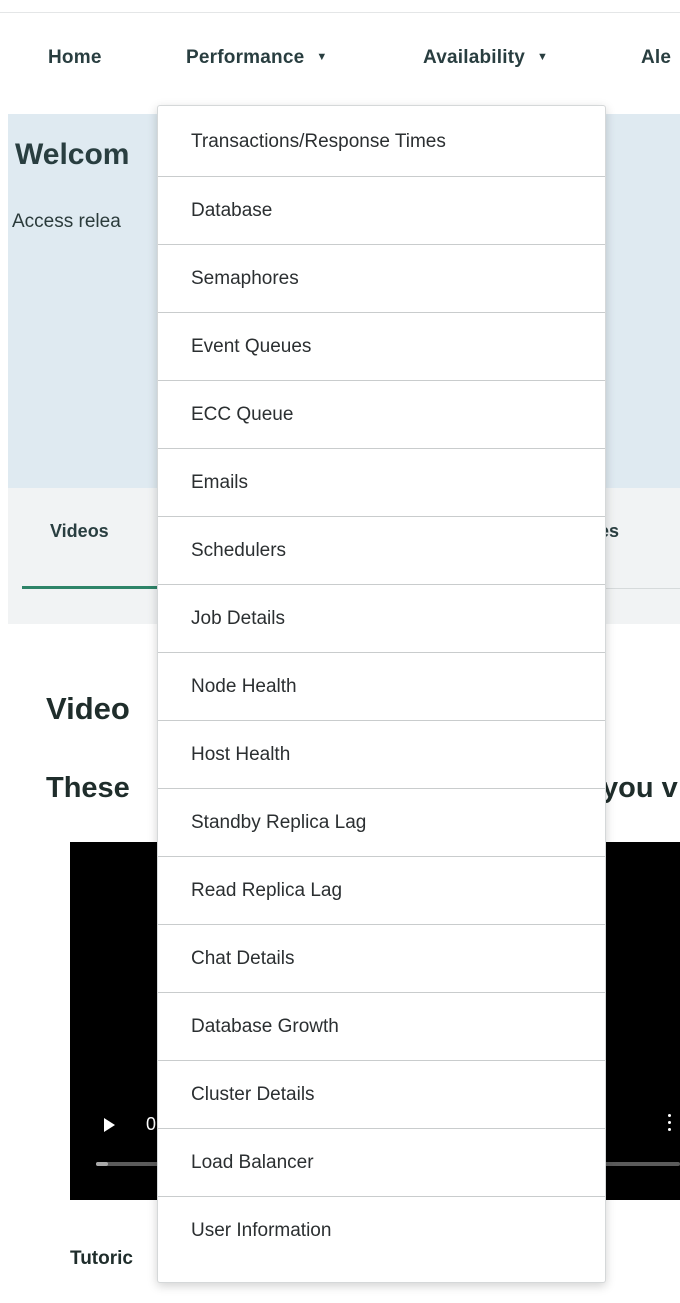  What do you see at coordinates (381, 687) in the screenshot?
I see `menu-item-node-health: Node Health` at bounding box center [381, 687].